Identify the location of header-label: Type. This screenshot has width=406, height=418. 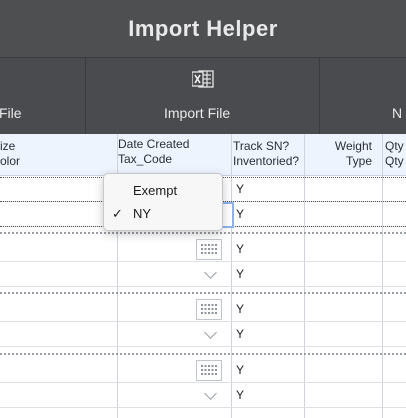
(358, 161).